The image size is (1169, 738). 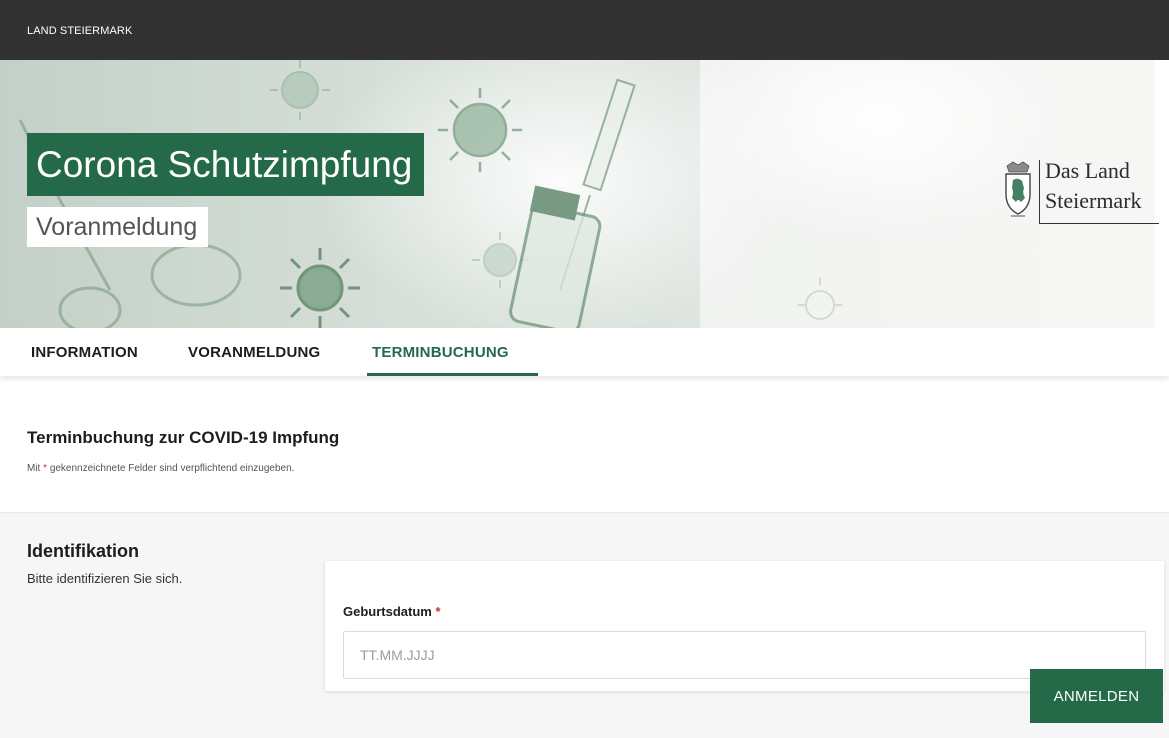 What do you see at coordinates (1039, 192) in the screenshot?
I see `logo-divider` at bounding box center [1039, 192].